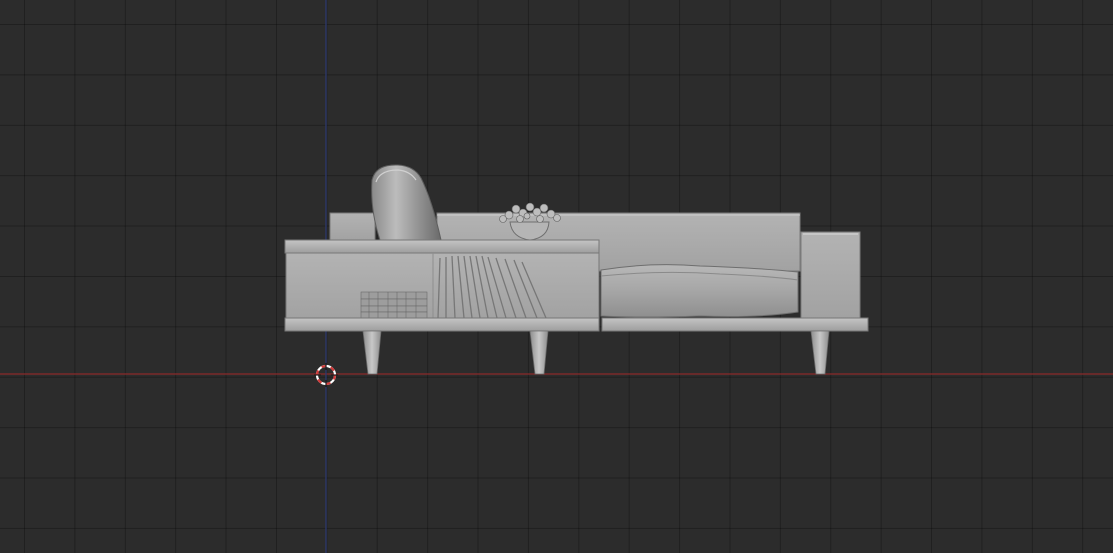 Image resolution: width=1113 pixels, height=553 pixels. Describe the element at coordinates (576, 324) in the screenshot. I see `sofa-base` at that location.